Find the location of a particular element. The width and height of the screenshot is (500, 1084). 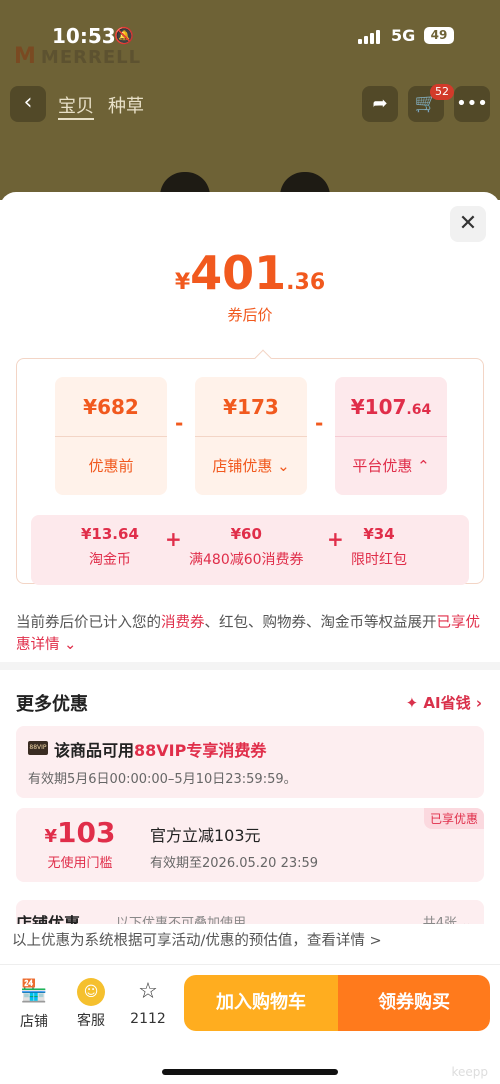

shop-discount-label: 店铺优惠 ⌄ is located at coordinates (251, 466).